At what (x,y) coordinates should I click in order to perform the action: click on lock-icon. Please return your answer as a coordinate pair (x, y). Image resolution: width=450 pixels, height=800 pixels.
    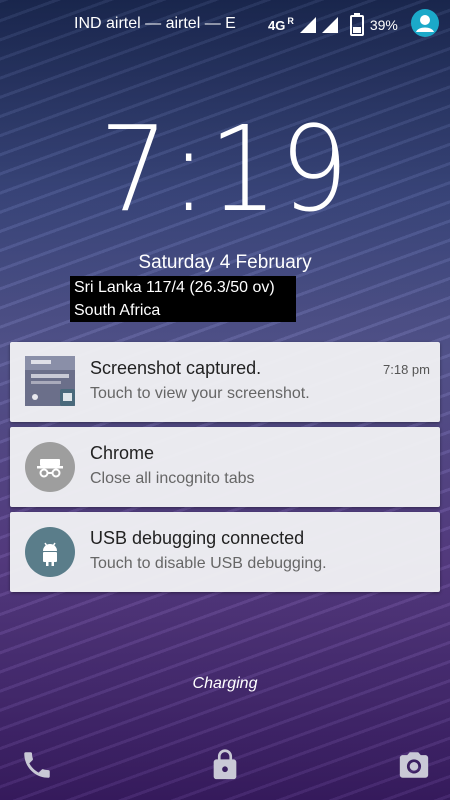
    Looking at the image, I should click on (225, 765).